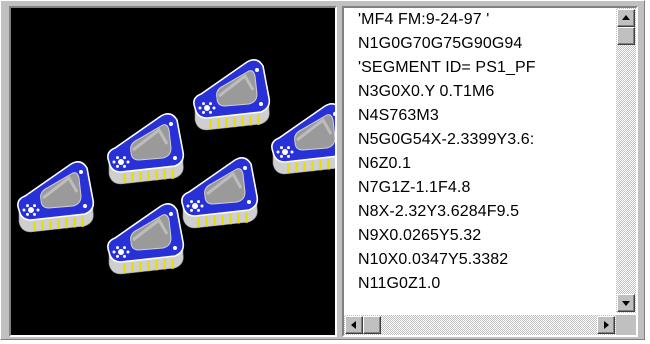 This screenshot has height=344, width=650. I want to click on nc-code-line: 'MF4 FM:9-24-97 ', so click(424, 19).